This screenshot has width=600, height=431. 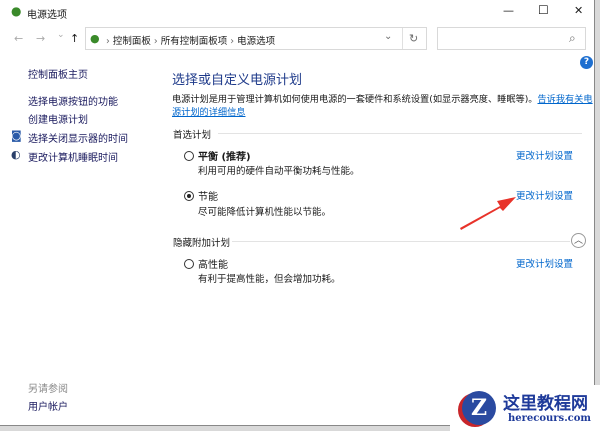 What do you see at coordinates (479, 408) in the screenshot?
I see `watermark-logo-icon: Z` at bounding box center [479, 408].